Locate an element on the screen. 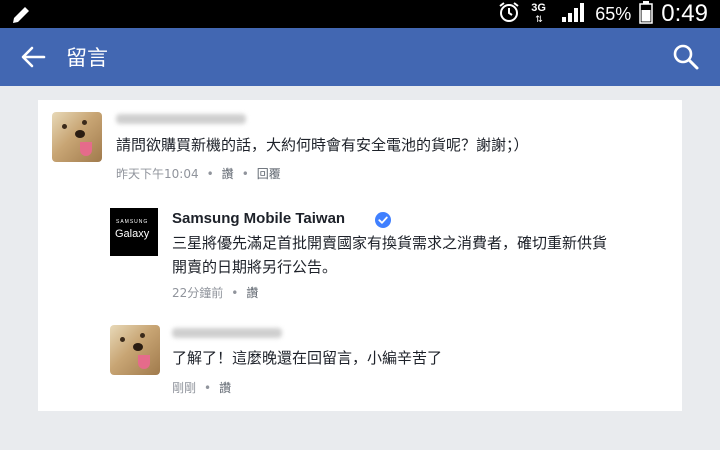  alarm-icon is located at coordinates (509, 14).